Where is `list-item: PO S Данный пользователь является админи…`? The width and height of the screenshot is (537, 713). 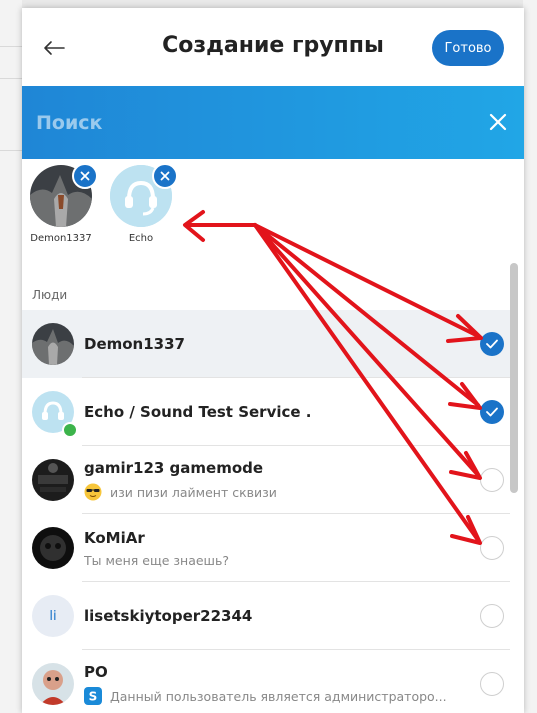 list-item: PO S Данный пользователь является админи… is located at coordinates (266, 681).